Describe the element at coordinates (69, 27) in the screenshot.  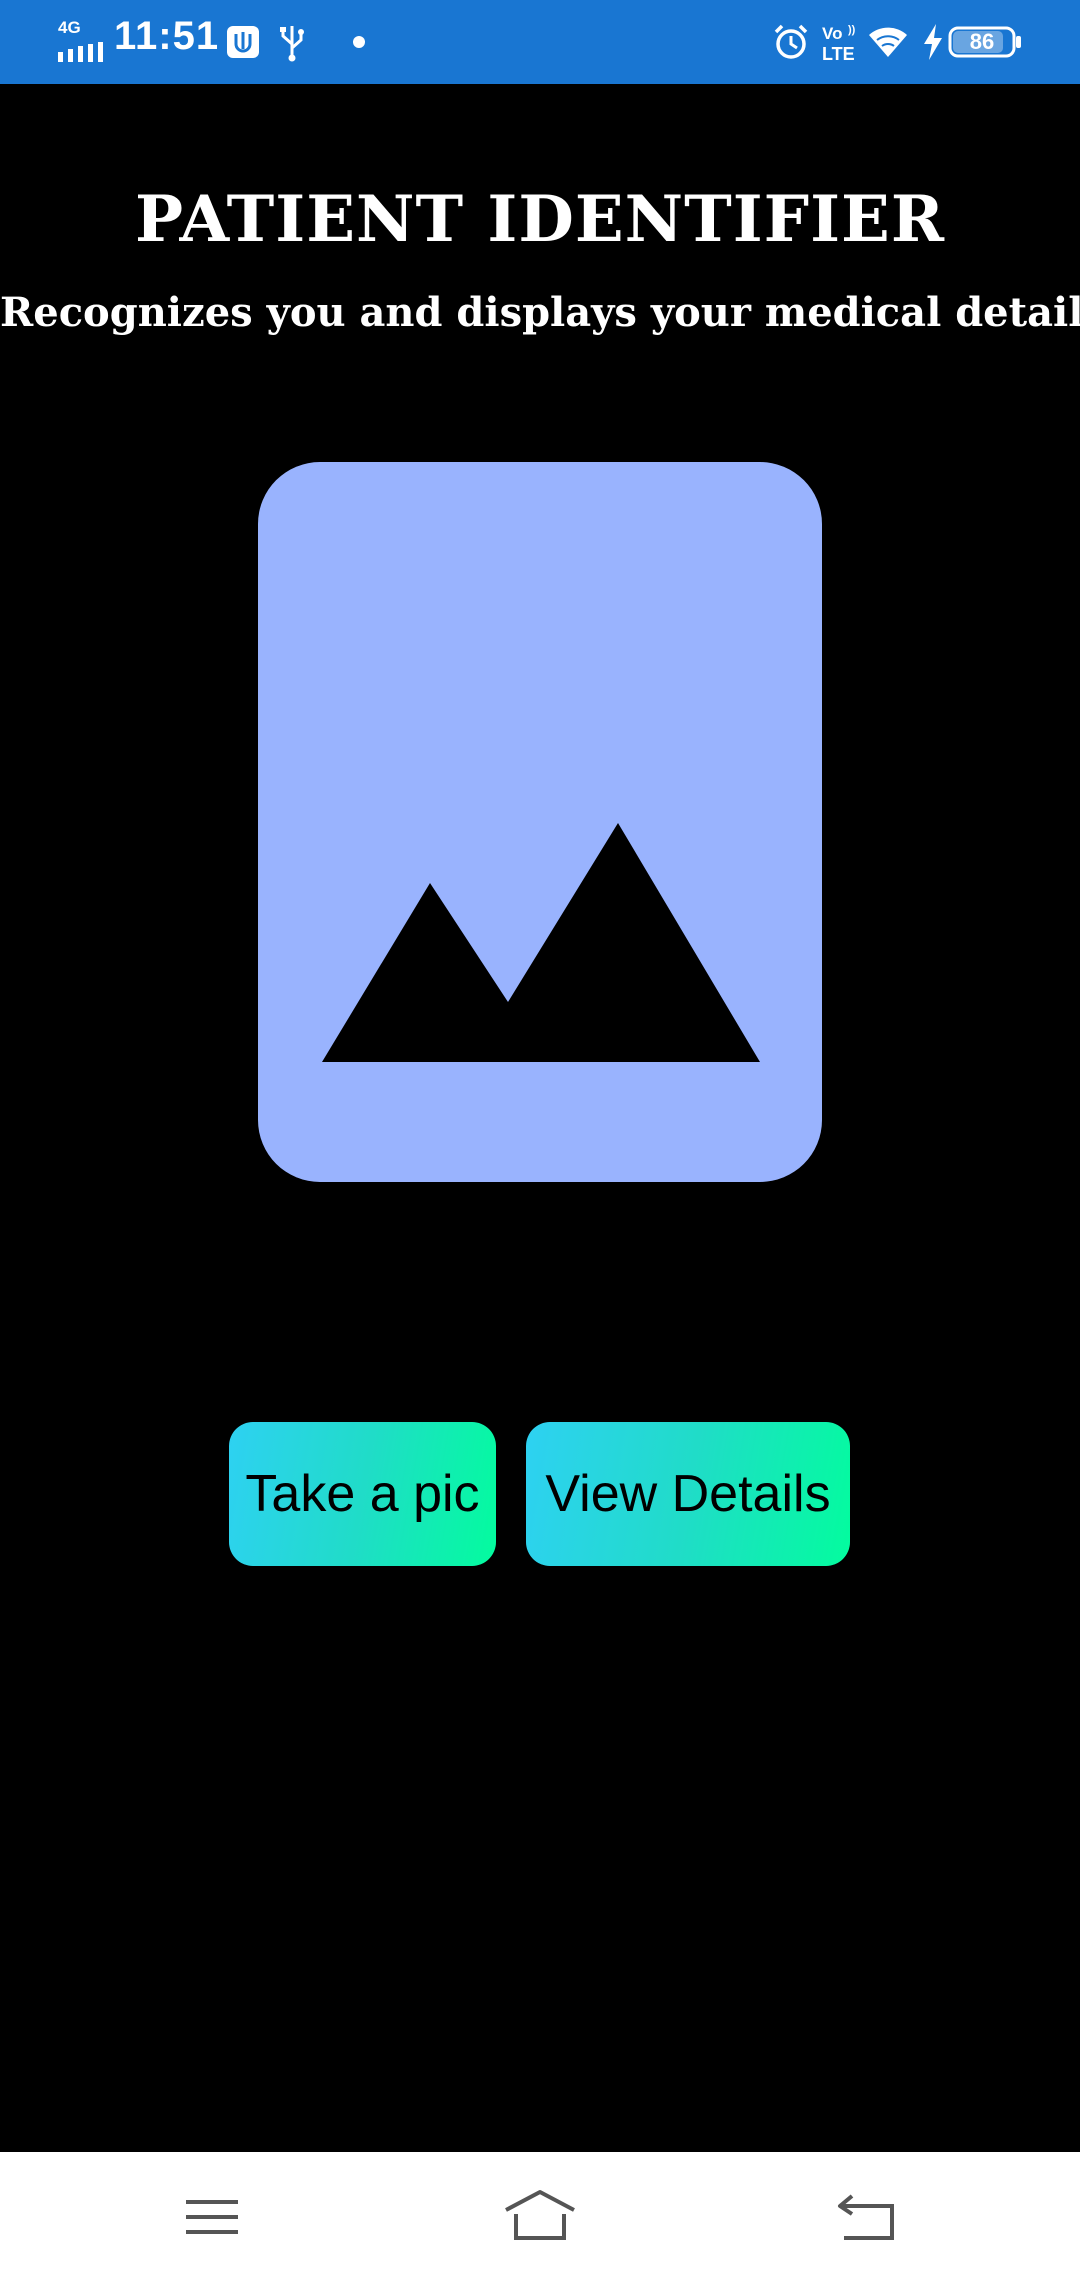
I see `network-type-label: 4G` at that location.